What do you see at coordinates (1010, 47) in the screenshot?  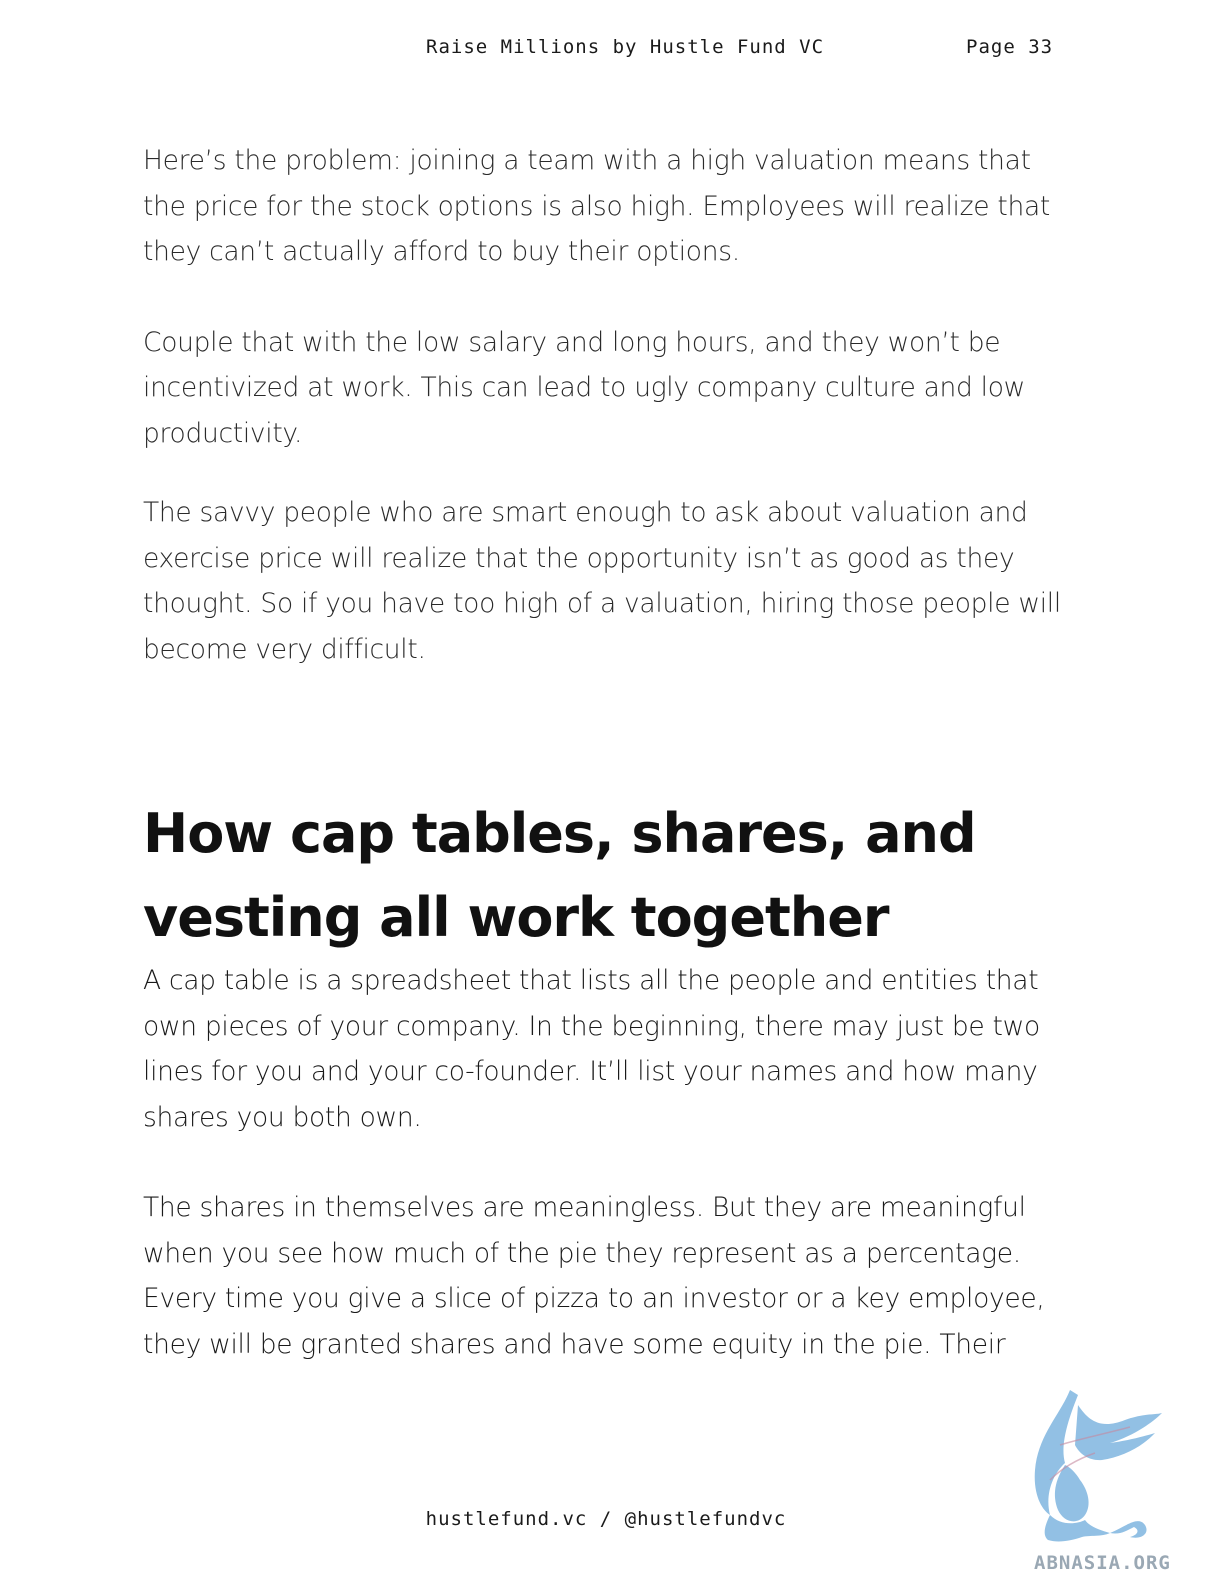 I see `page-number: Page 33` at bounding box center [1010, 47].